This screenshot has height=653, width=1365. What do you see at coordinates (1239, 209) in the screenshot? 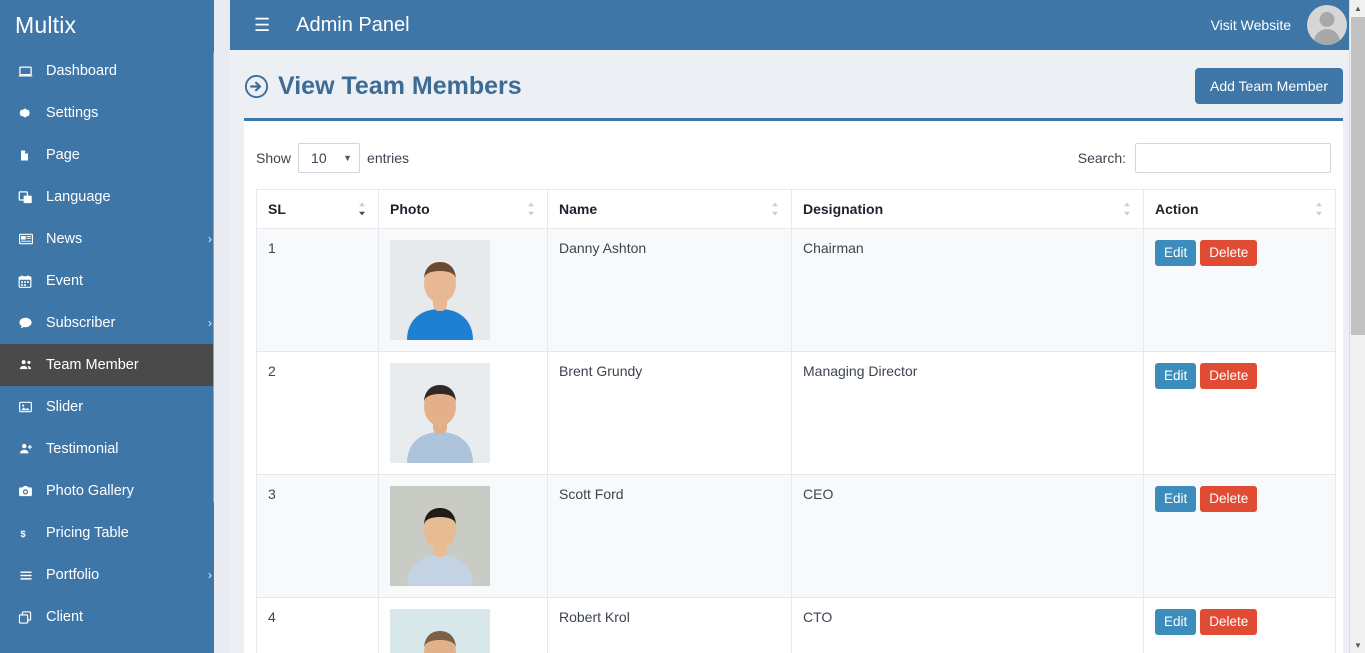
I see `column-header-action: Action` at bounding box center [1239, 209].